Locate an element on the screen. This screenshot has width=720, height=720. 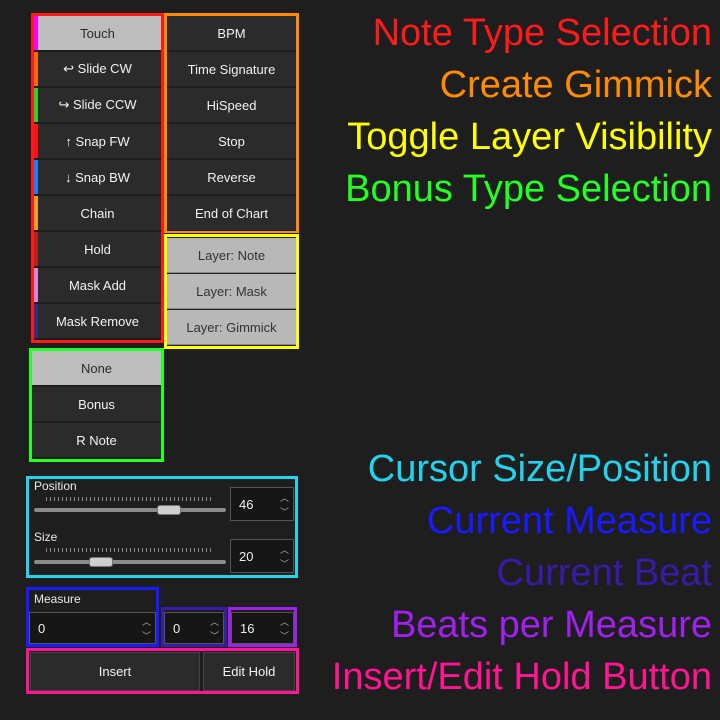
layer-toggle-2: Layer: Gimmick is located at coordinates (231, 327).